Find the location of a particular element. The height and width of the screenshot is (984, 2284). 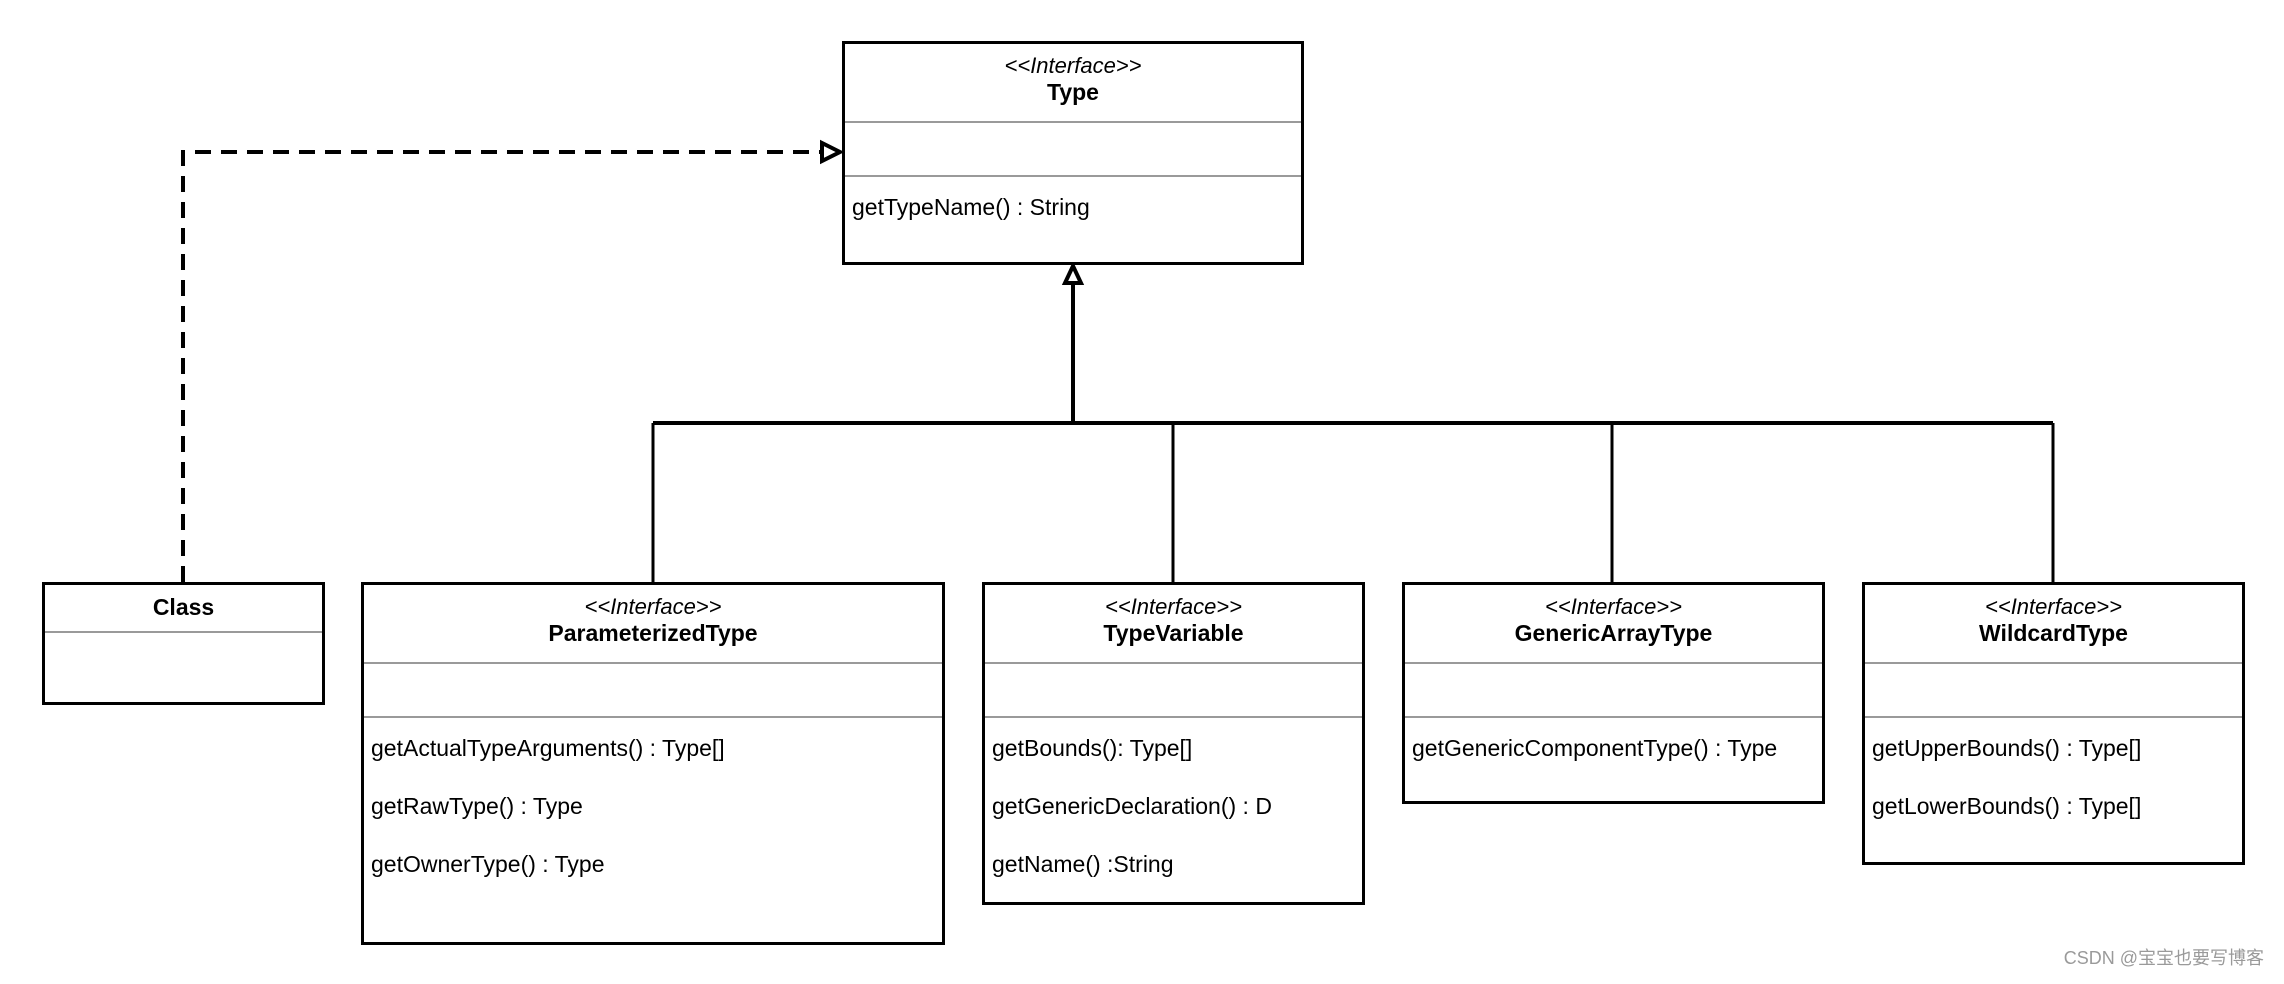

method-item: getGenericDeclaration() : D is located at coordinates (1132, 806).